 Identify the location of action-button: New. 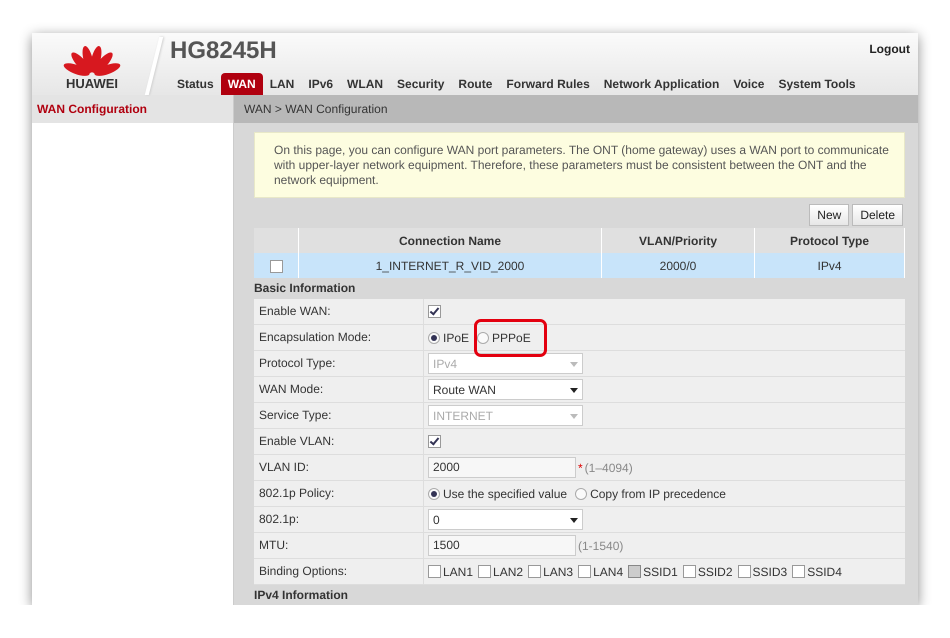
(829, 215).